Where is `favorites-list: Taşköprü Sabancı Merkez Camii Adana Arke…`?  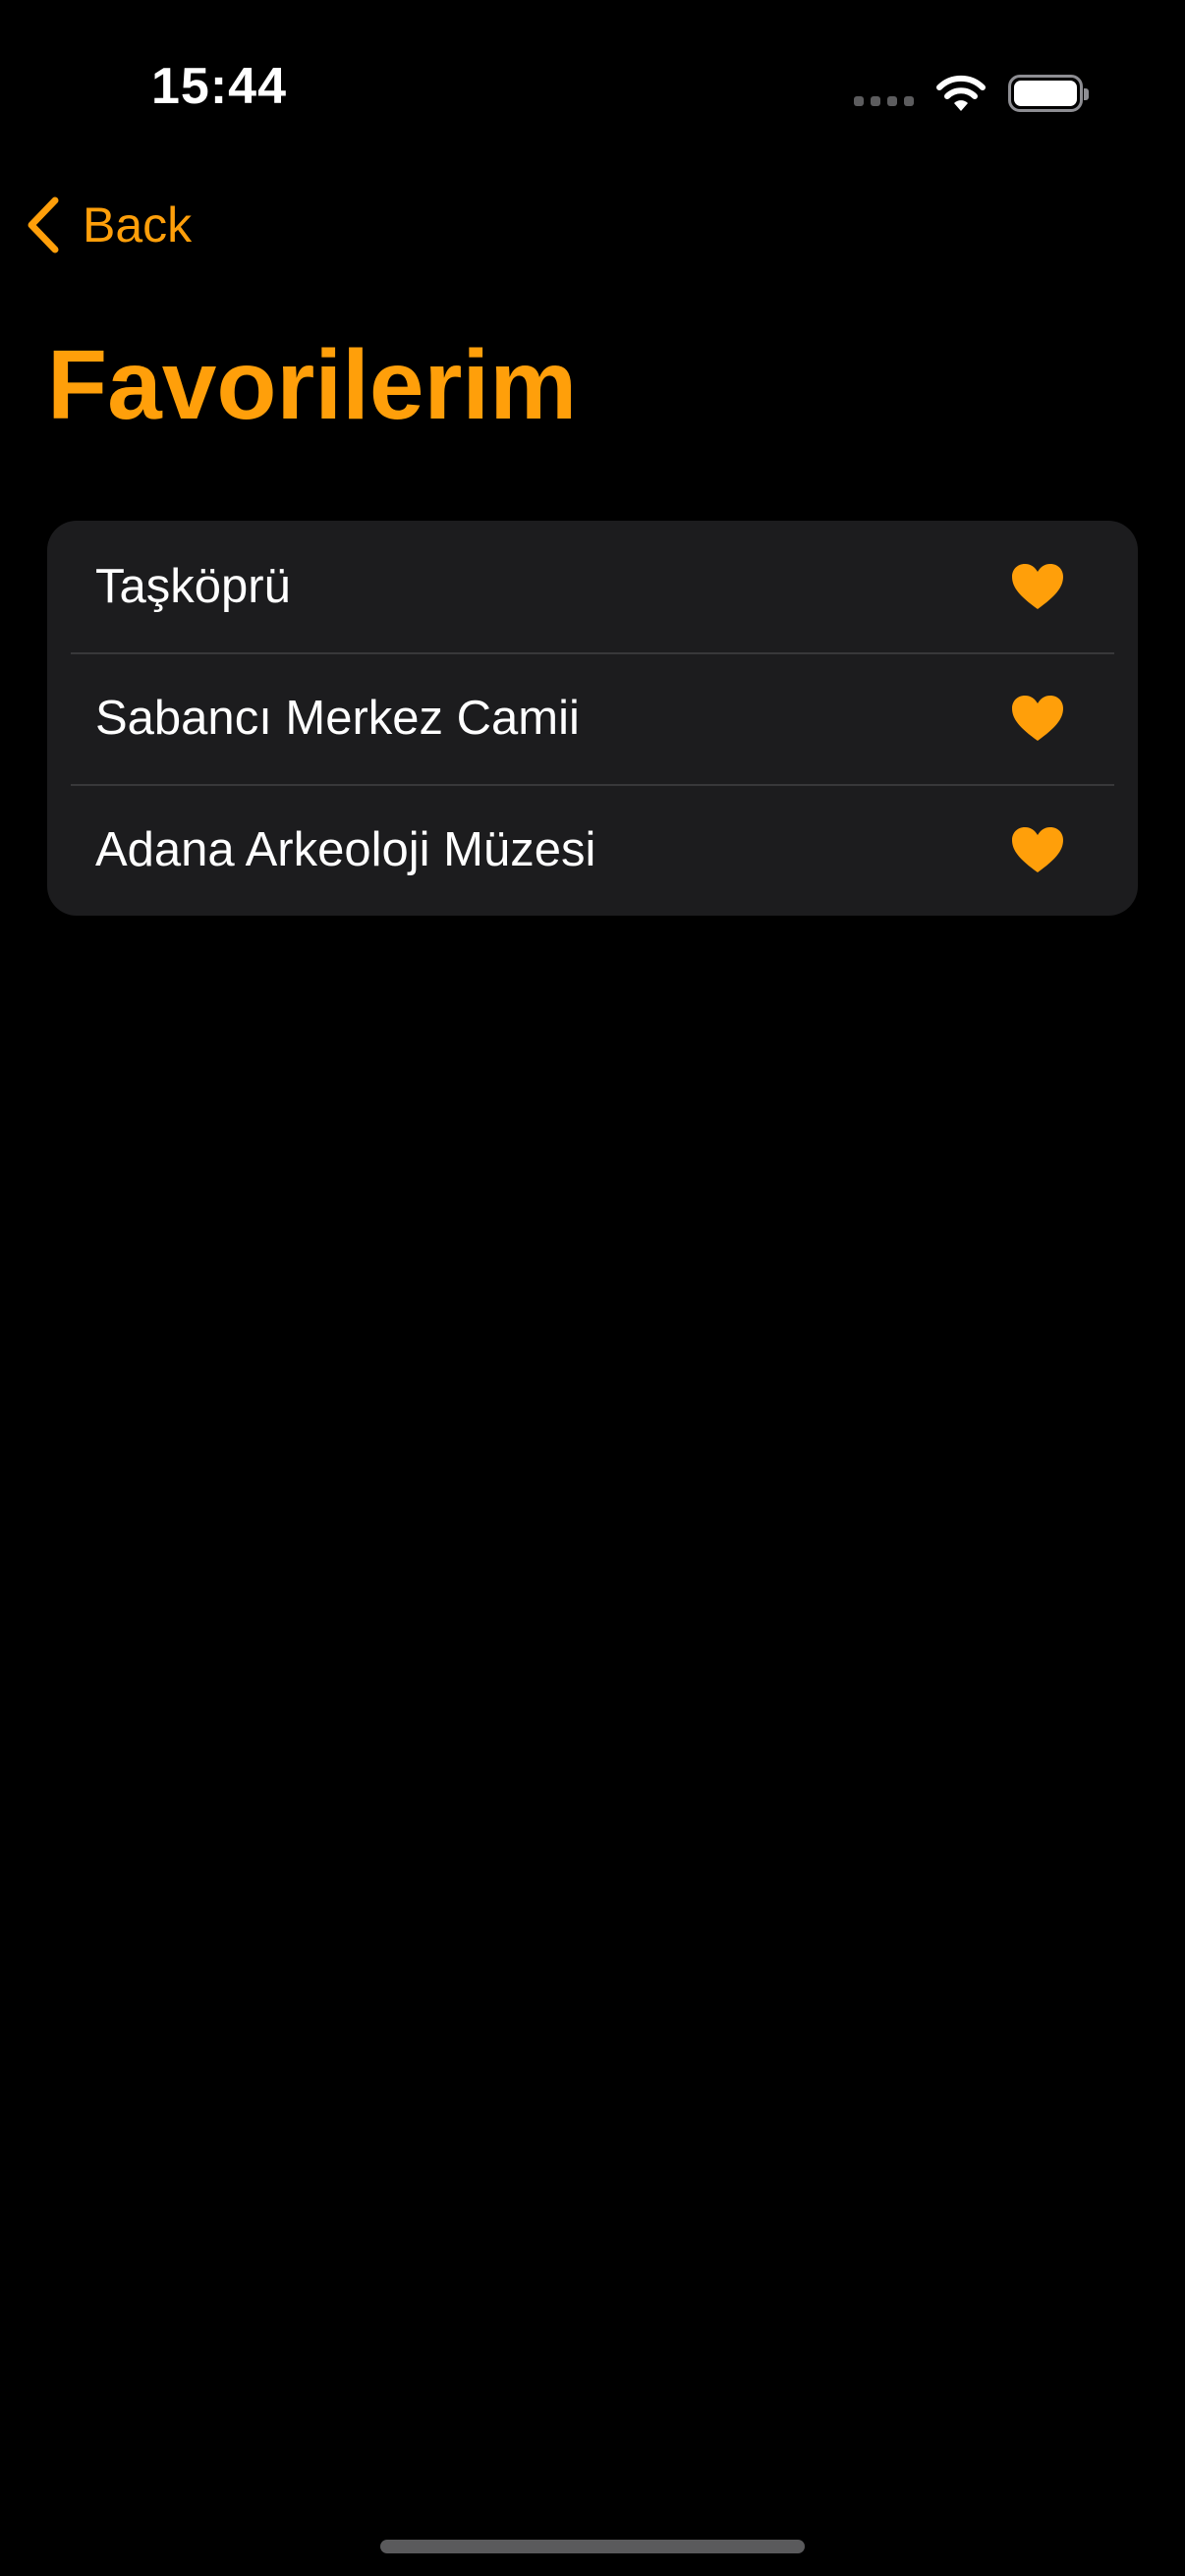
favorites-list: Taşköprü Sabancı Merkez Camii Adana Arke… is located at coordinates (592, 718).